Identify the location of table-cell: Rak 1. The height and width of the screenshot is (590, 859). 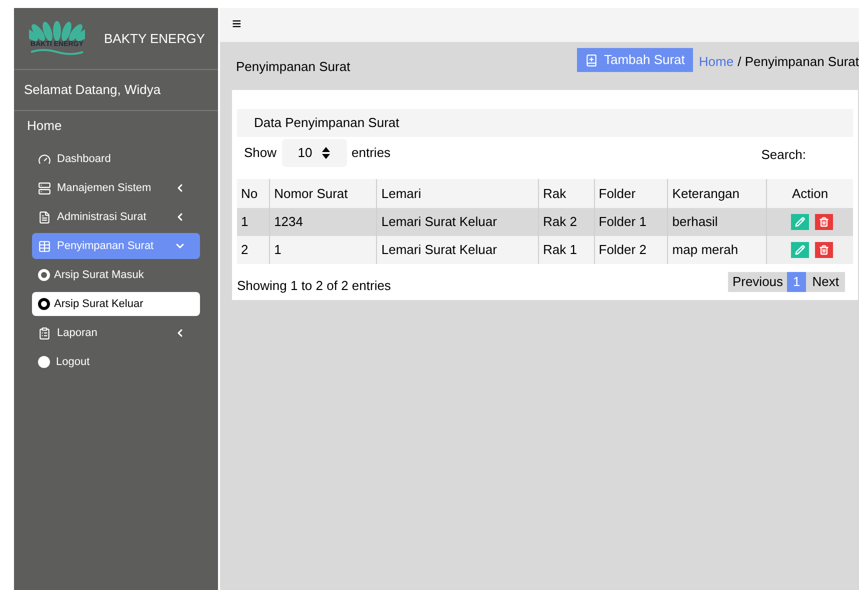
(566, 250).